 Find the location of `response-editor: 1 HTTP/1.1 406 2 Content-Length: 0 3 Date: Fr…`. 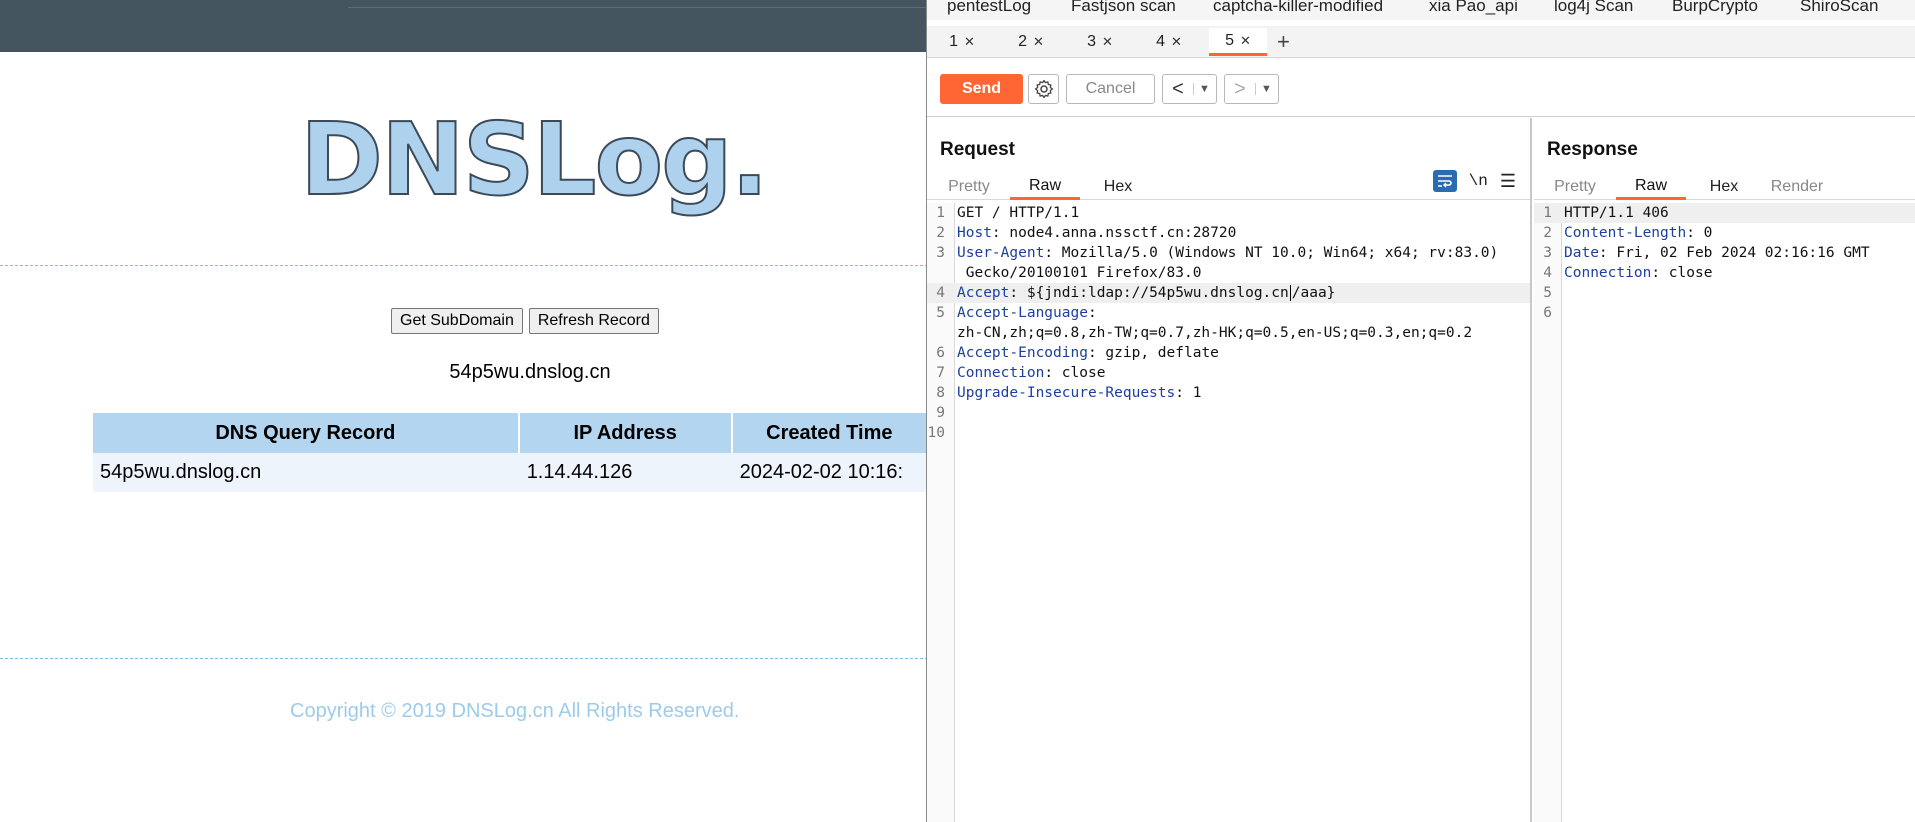

response-editor: 1 HTTP/1.1 406 2 Content-Length: 0 3 Date: Fr… is located at coordinates (1724, 512).